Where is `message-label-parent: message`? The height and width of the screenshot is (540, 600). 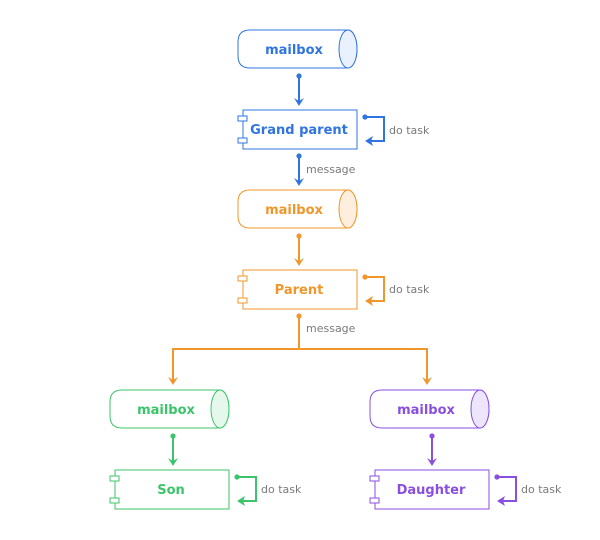
message-label-parent: message is located at coordinates (331, 328).